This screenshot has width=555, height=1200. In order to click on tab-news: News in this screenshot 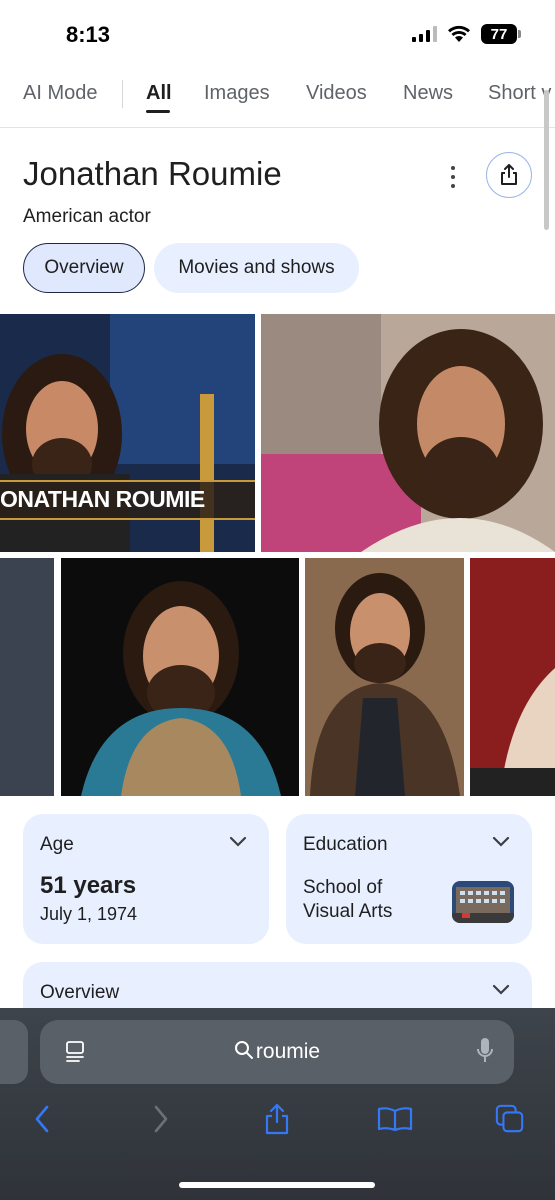, I will do `click(428, 93)`.